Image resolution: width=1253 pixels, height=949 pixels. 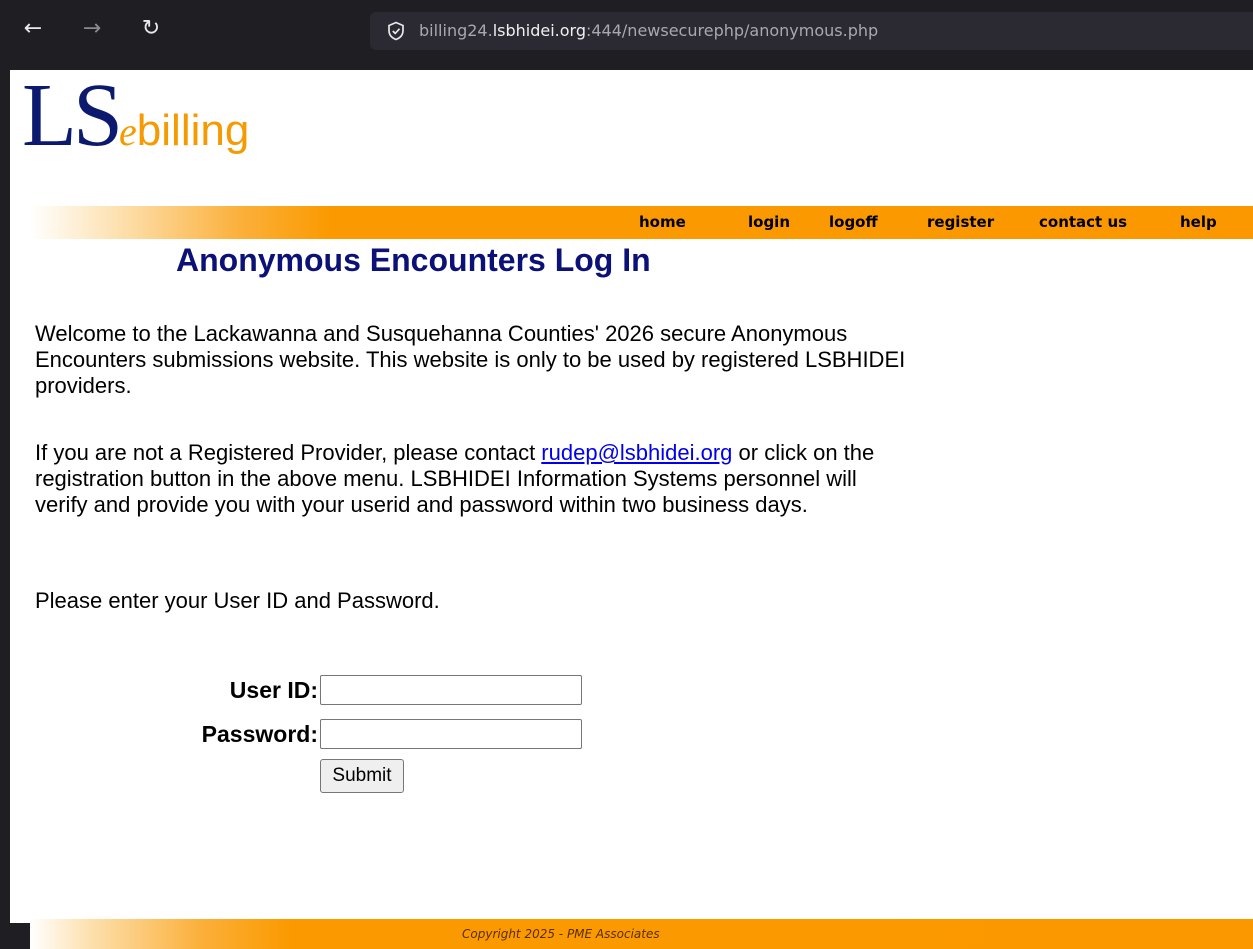 What do you see at coordinates (451, 690) in the screenshot?
I see `user-id-input` at bounding box center [451, 690].